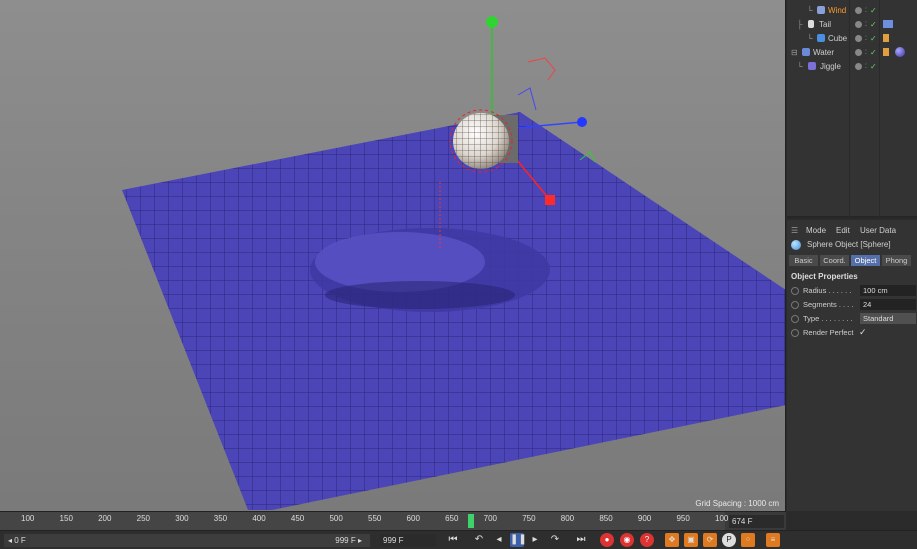 The width and height of the screenshot is (917, 549). I want to click on object-row-water: ⊟ Water ⁚ ✓, so click(852, 52).